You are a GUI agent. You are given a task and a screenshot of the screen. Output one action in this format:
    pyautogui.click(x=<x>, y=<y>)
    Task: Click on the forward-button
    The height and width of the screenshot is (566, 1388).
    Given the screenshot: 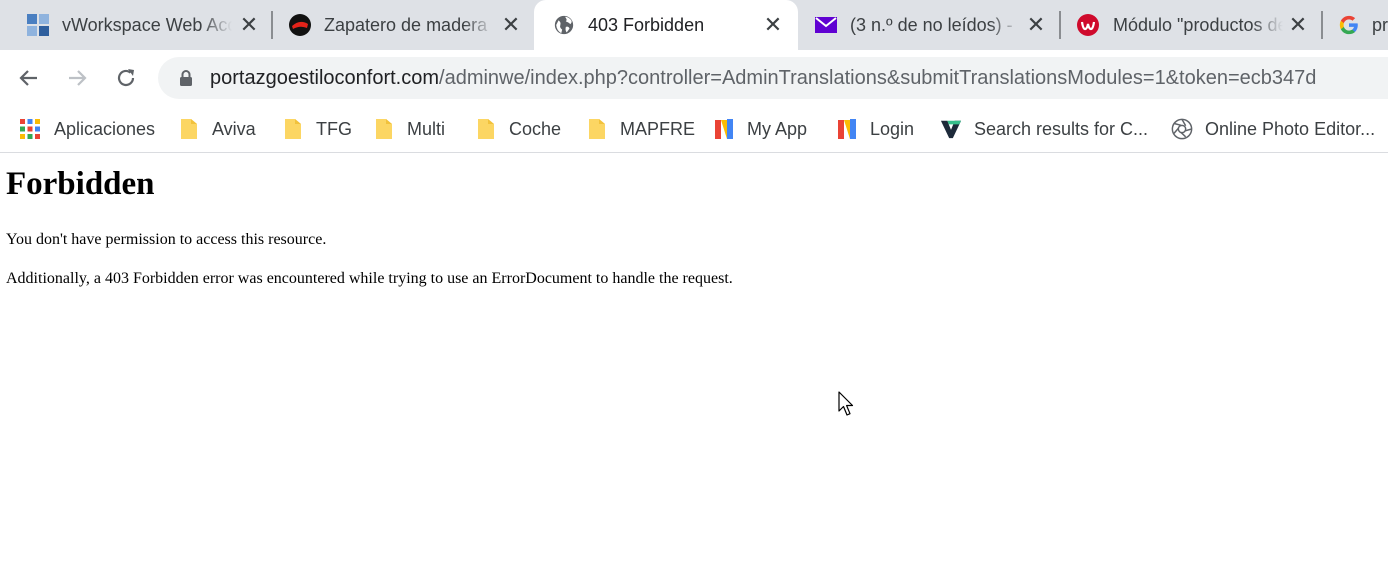 What is the action you would take?
    pyautogui.click(x=77, y=78)
    